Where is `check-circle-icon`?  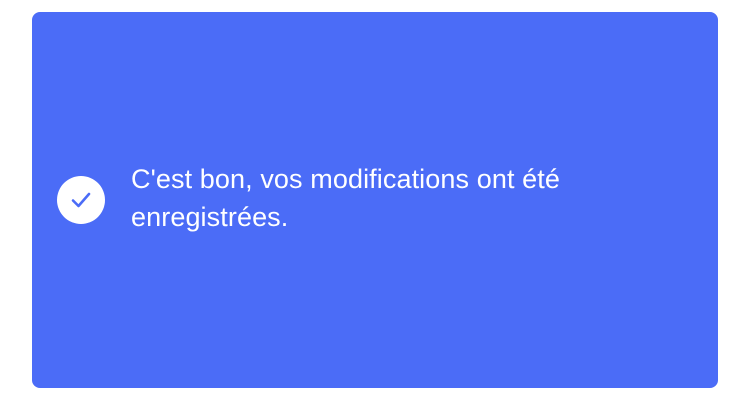
check-circle-icon is located at coordinates (81, 200).